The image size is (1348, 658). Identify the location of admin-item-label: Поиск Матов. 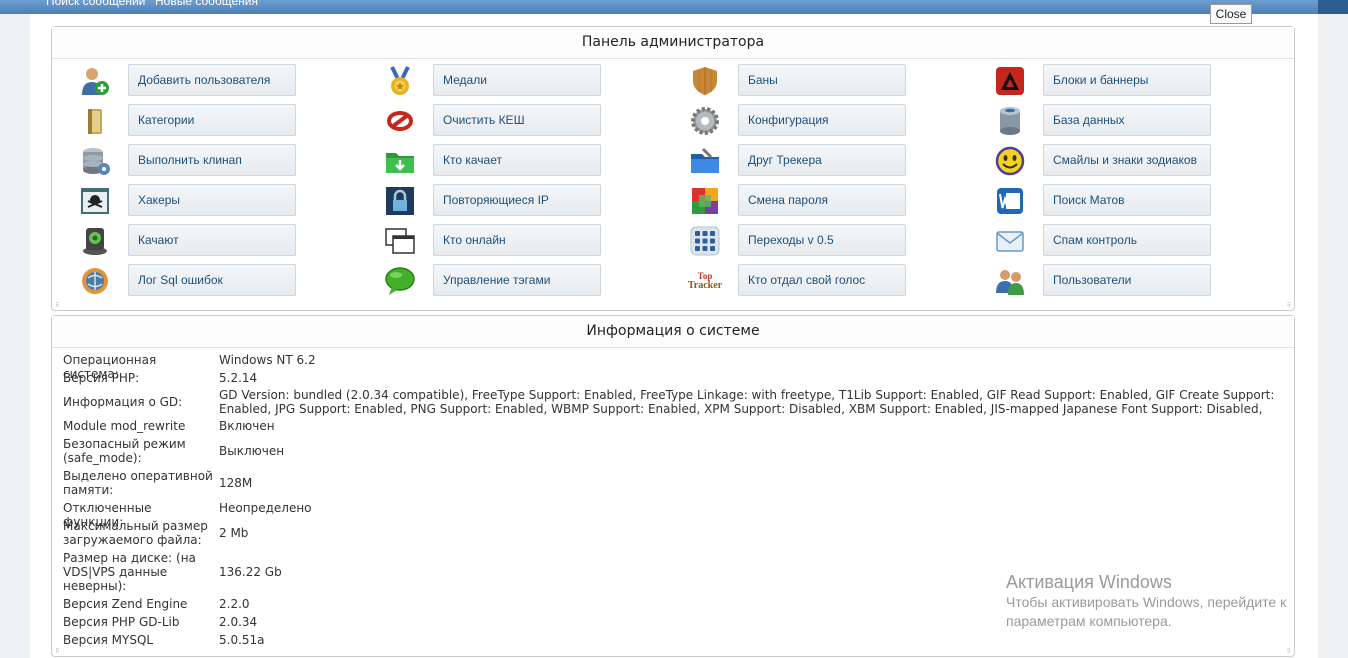
(1127, 200).